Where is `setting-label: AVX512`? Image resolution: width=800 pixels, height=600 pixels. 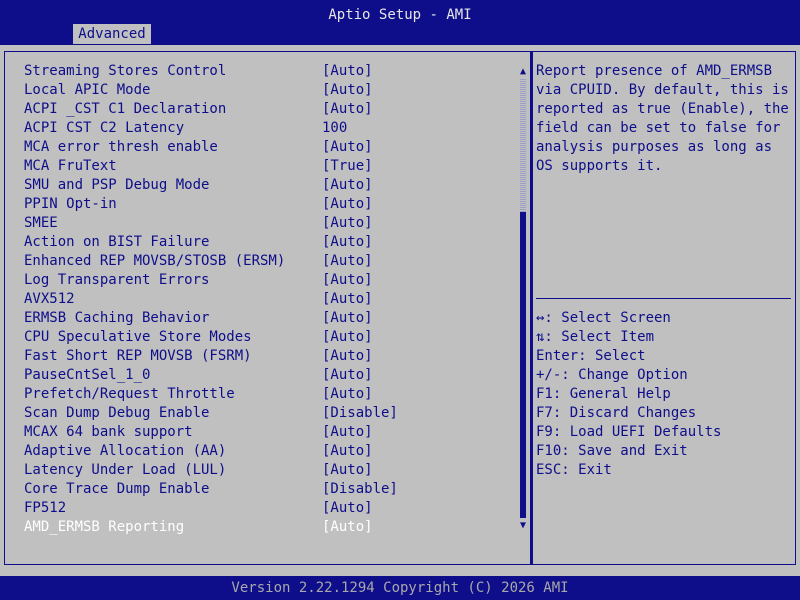 setting-label: AVX512 is located at coordinates (49, 299).